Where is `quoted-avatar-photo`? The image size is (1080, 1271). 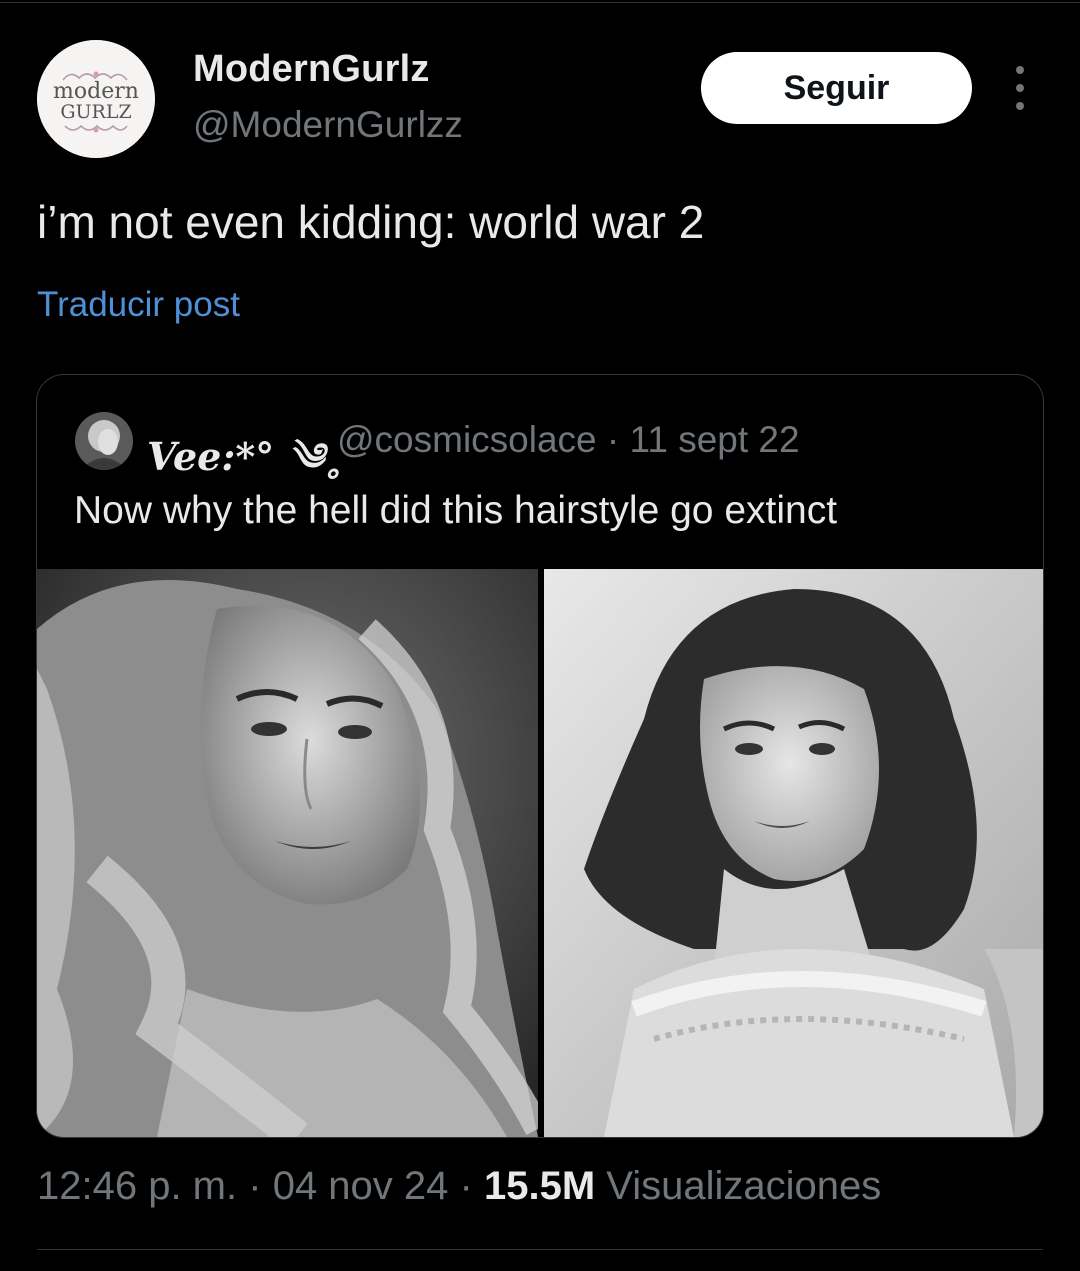 quoted-avatar-photo is located at coordinates (104, 441).